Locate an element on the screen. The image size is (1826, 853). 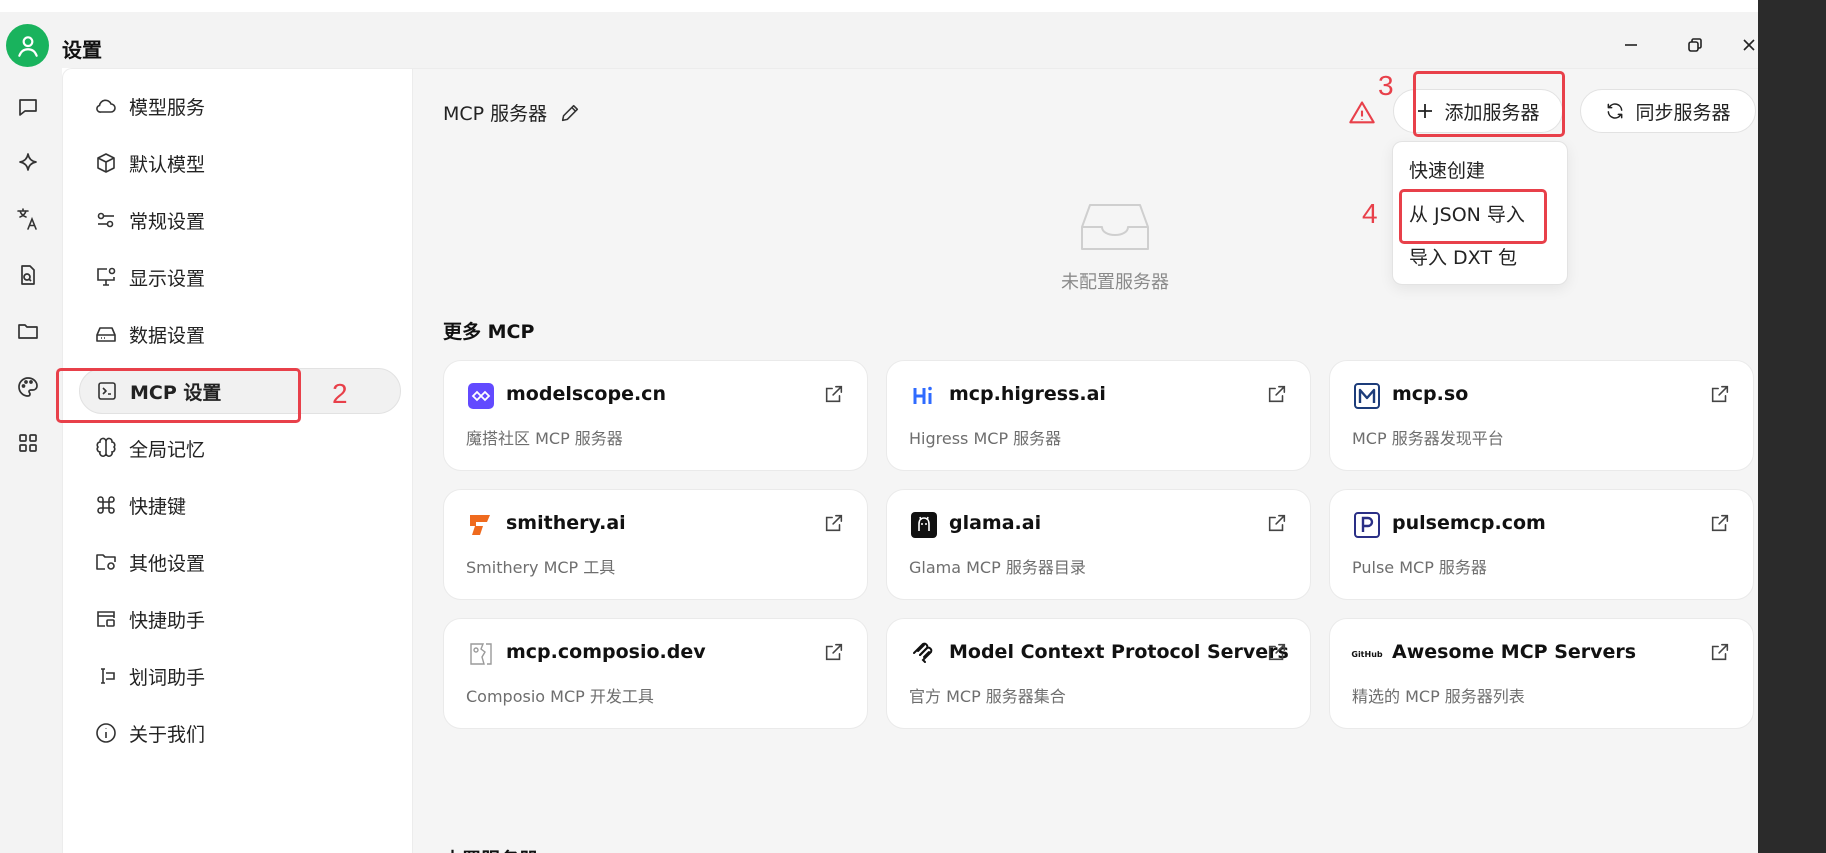
menu-item-quick-create: 快速创建 is located at coordinates (1447, 169).